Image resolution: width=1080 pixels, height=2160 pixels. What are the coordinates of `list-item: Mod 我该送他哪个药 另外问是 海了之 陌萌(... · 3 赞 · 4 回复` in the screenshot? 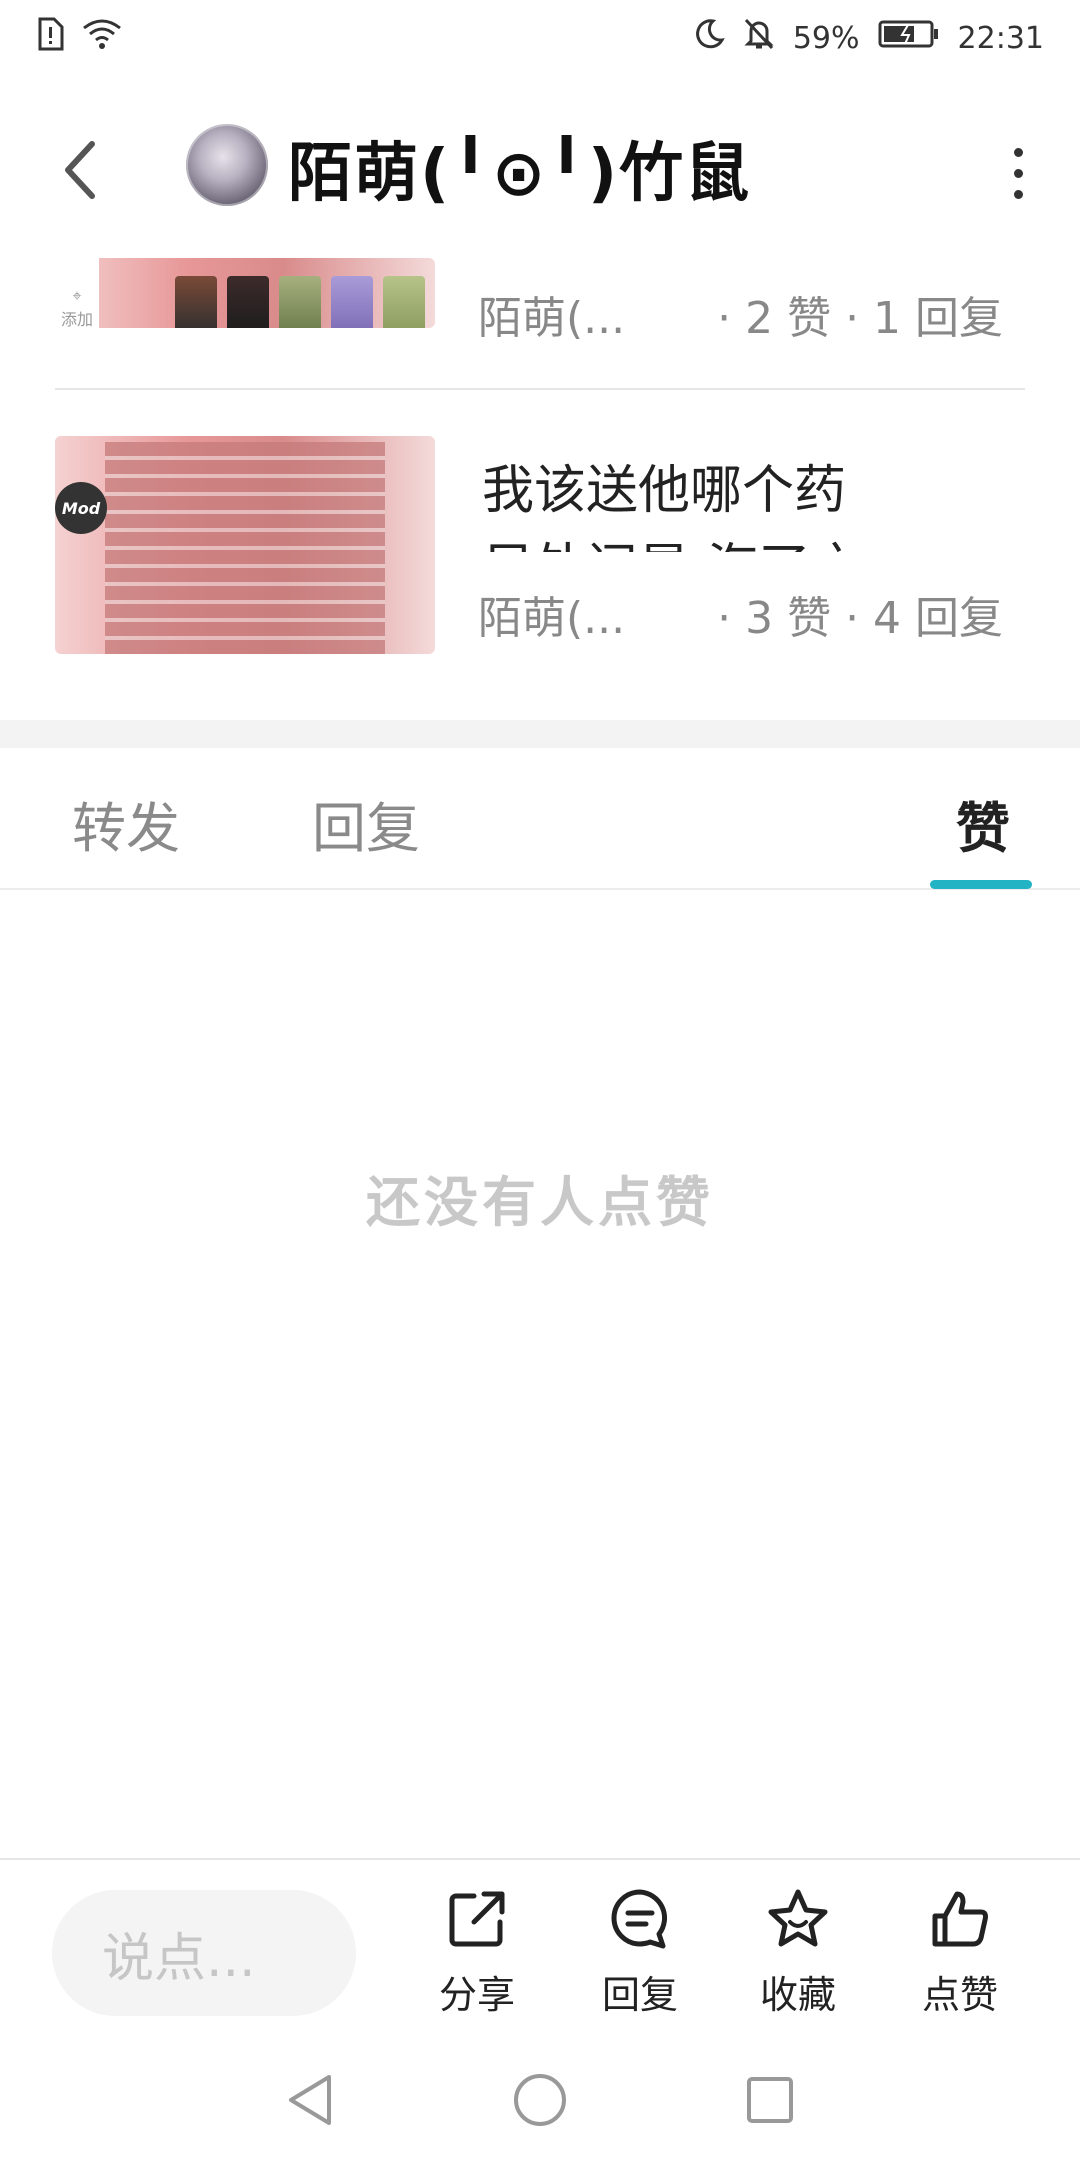 It's located at (540, 542).